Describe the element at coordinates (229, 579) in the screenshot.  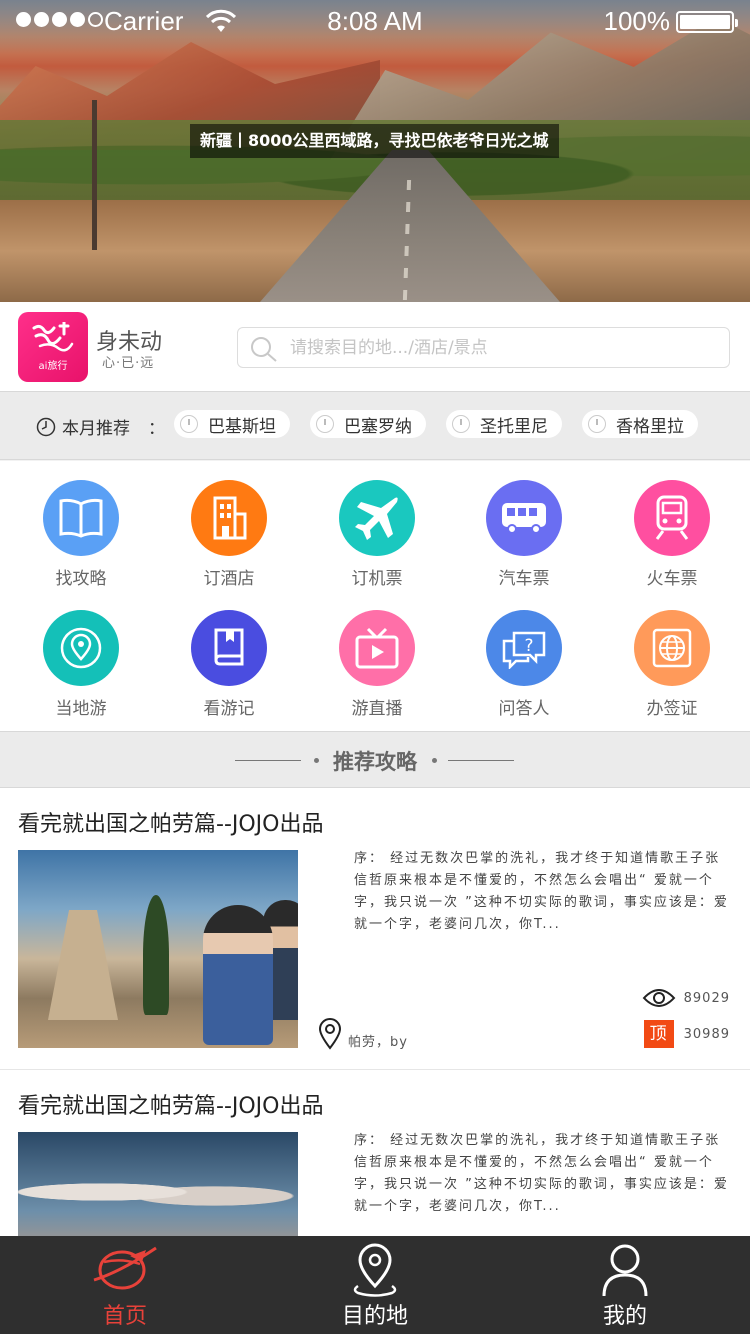
I see `category-label: 订酒店` at that location.